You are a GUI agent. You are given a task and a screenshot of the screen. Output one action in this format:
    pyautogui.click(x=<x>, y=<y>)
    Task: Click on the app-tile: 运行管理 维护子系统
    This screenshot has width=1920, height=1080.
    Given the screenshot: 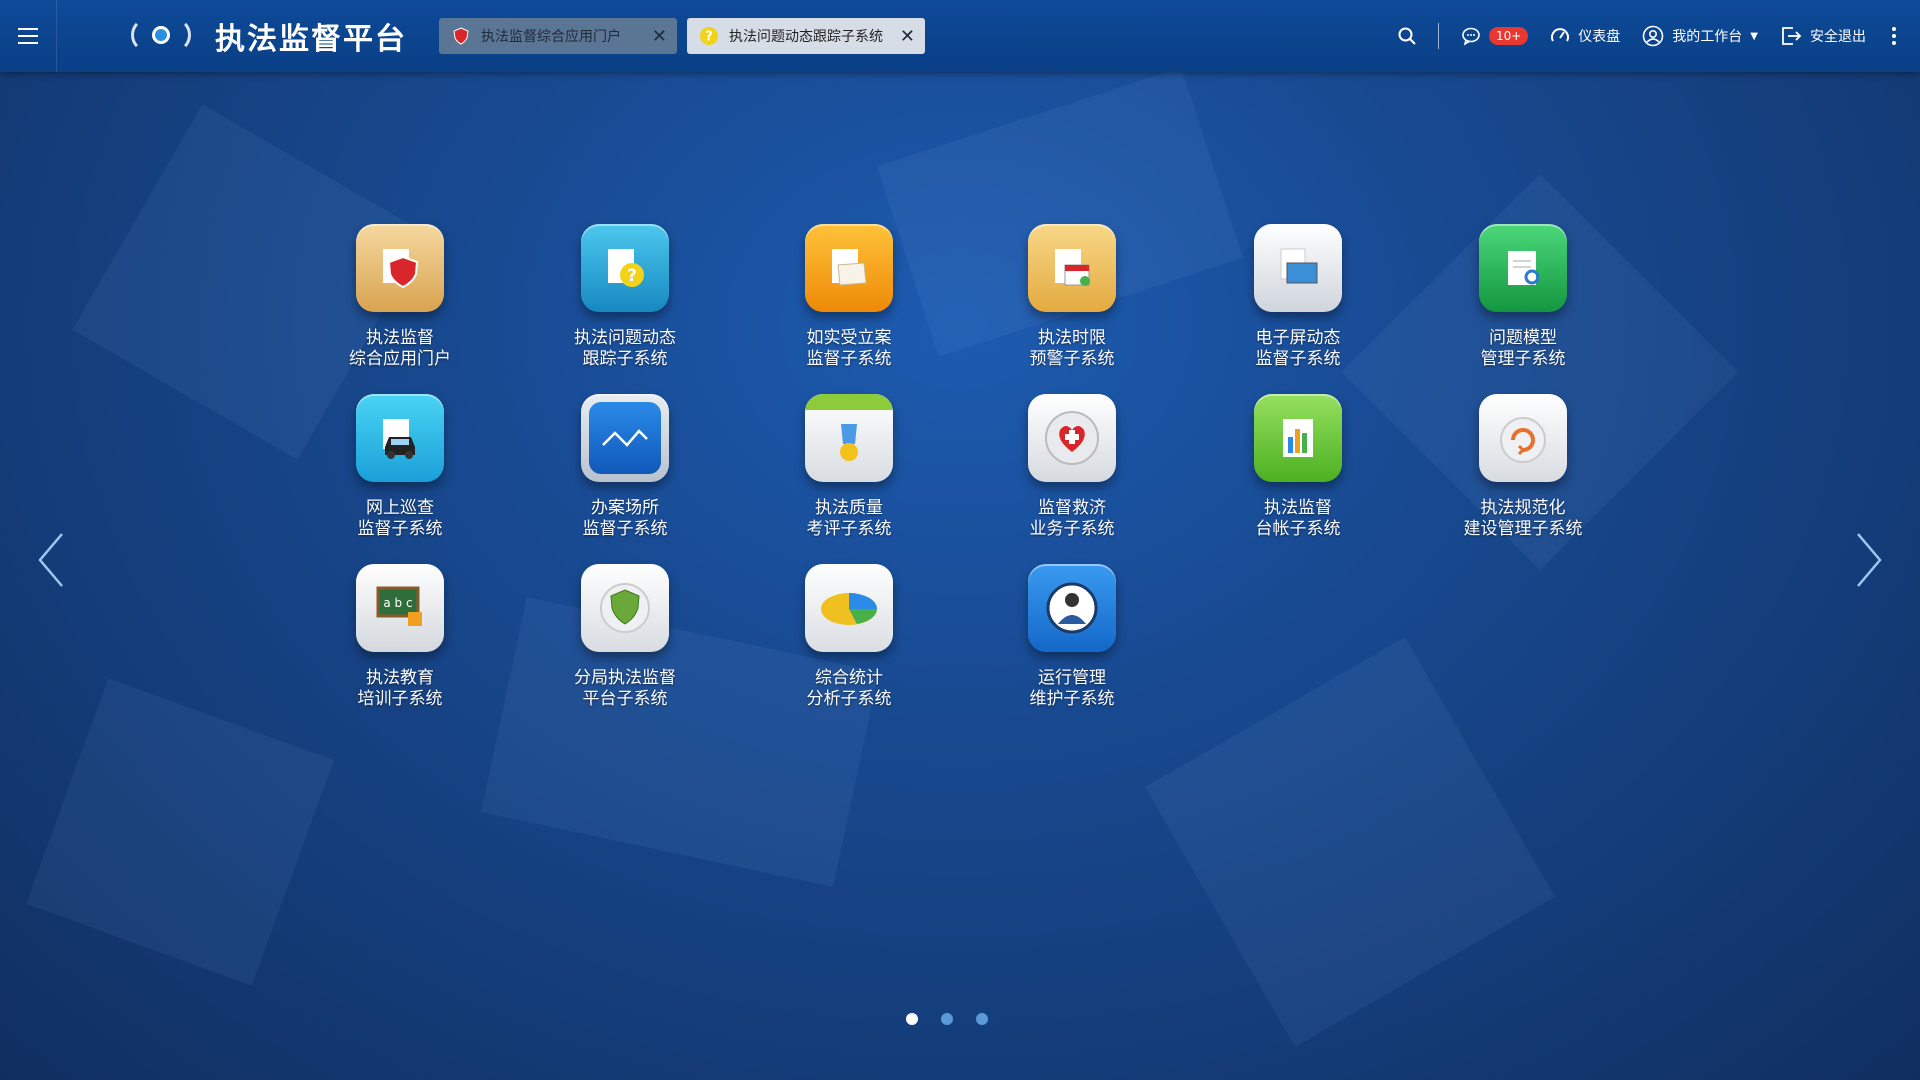 What is the action you would take?
    pyautogui.click(x=1072, y=637)
    